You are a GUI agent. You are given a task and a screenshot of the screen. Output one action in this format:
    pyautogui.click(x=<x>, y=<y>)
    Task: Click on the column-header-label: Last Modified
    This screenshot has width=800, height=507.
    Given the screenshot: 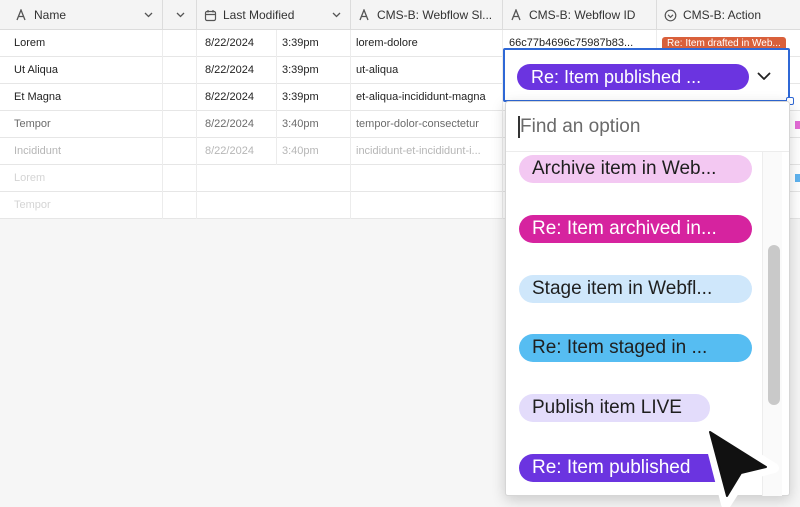 What is the action you would take?
    pyautogui.click(x=259, y=15)
    